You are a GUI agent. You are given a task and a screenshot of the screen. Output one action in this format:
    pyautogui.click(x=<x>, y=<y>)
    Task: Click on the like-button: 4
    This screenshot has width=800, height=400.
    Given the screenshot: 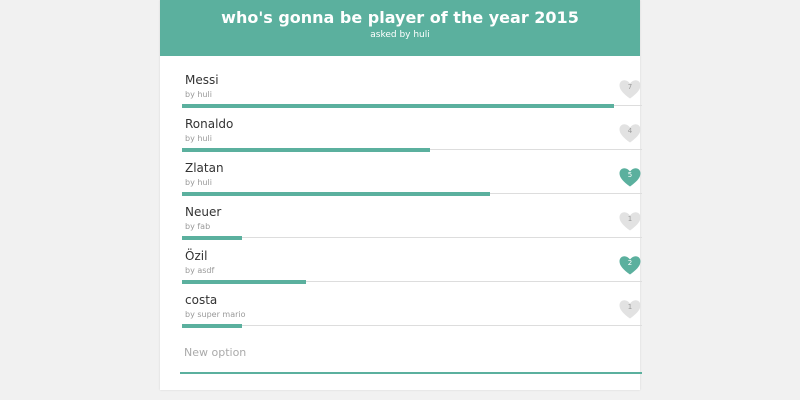 What is the action you would take?
    pyautogui.click(x=630, y=133)
    